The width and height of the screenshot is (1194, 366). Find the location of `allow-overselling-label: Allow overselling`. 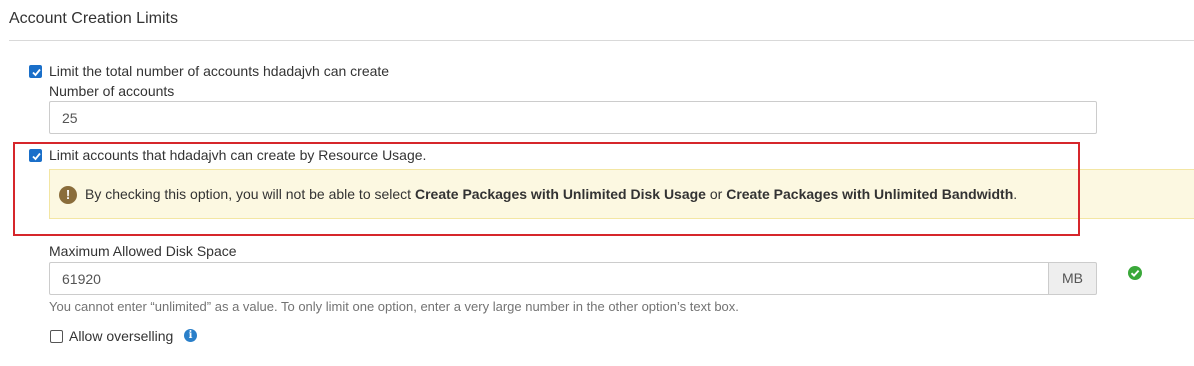

allow-overselling-label: Allow overselling is located at coordinates (121, 336).